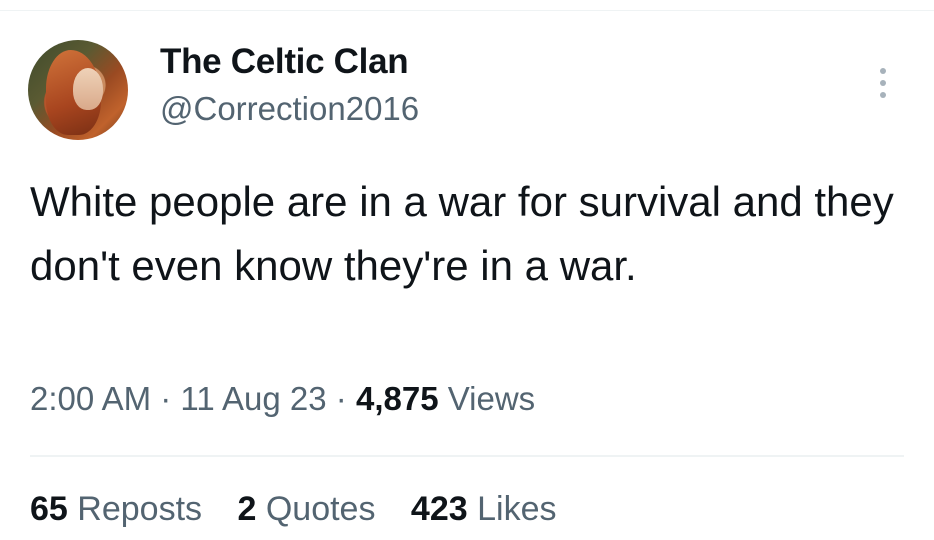  I want to click on quotes-label: Quotes, so click(320, 509).